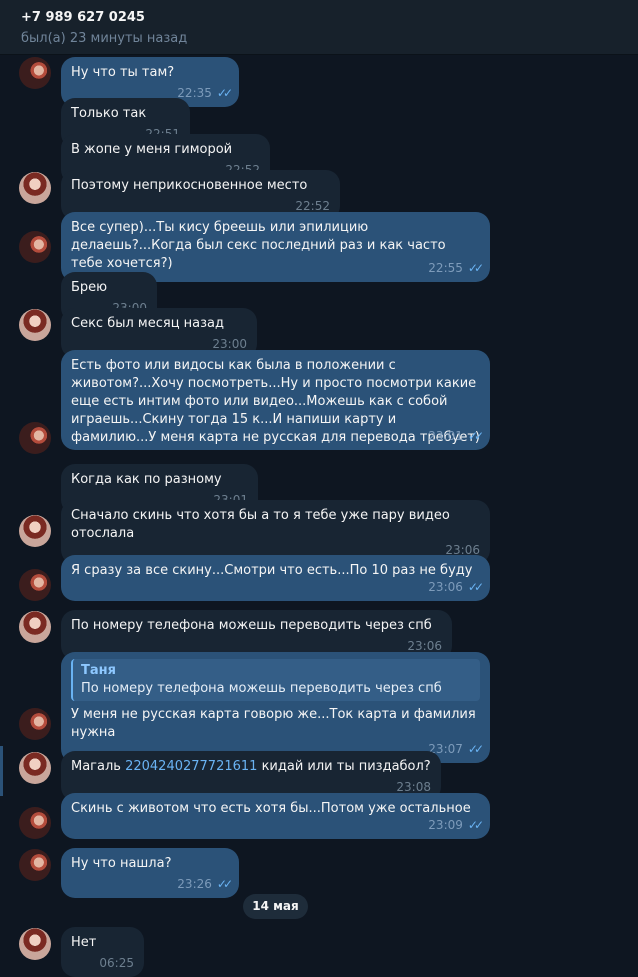 The height and width of the screenshot is (977, 638). What do you see at coordinates (194, 93) in the screenshot?
I see `message-time: 22:35` at bounding box center [194, 93].